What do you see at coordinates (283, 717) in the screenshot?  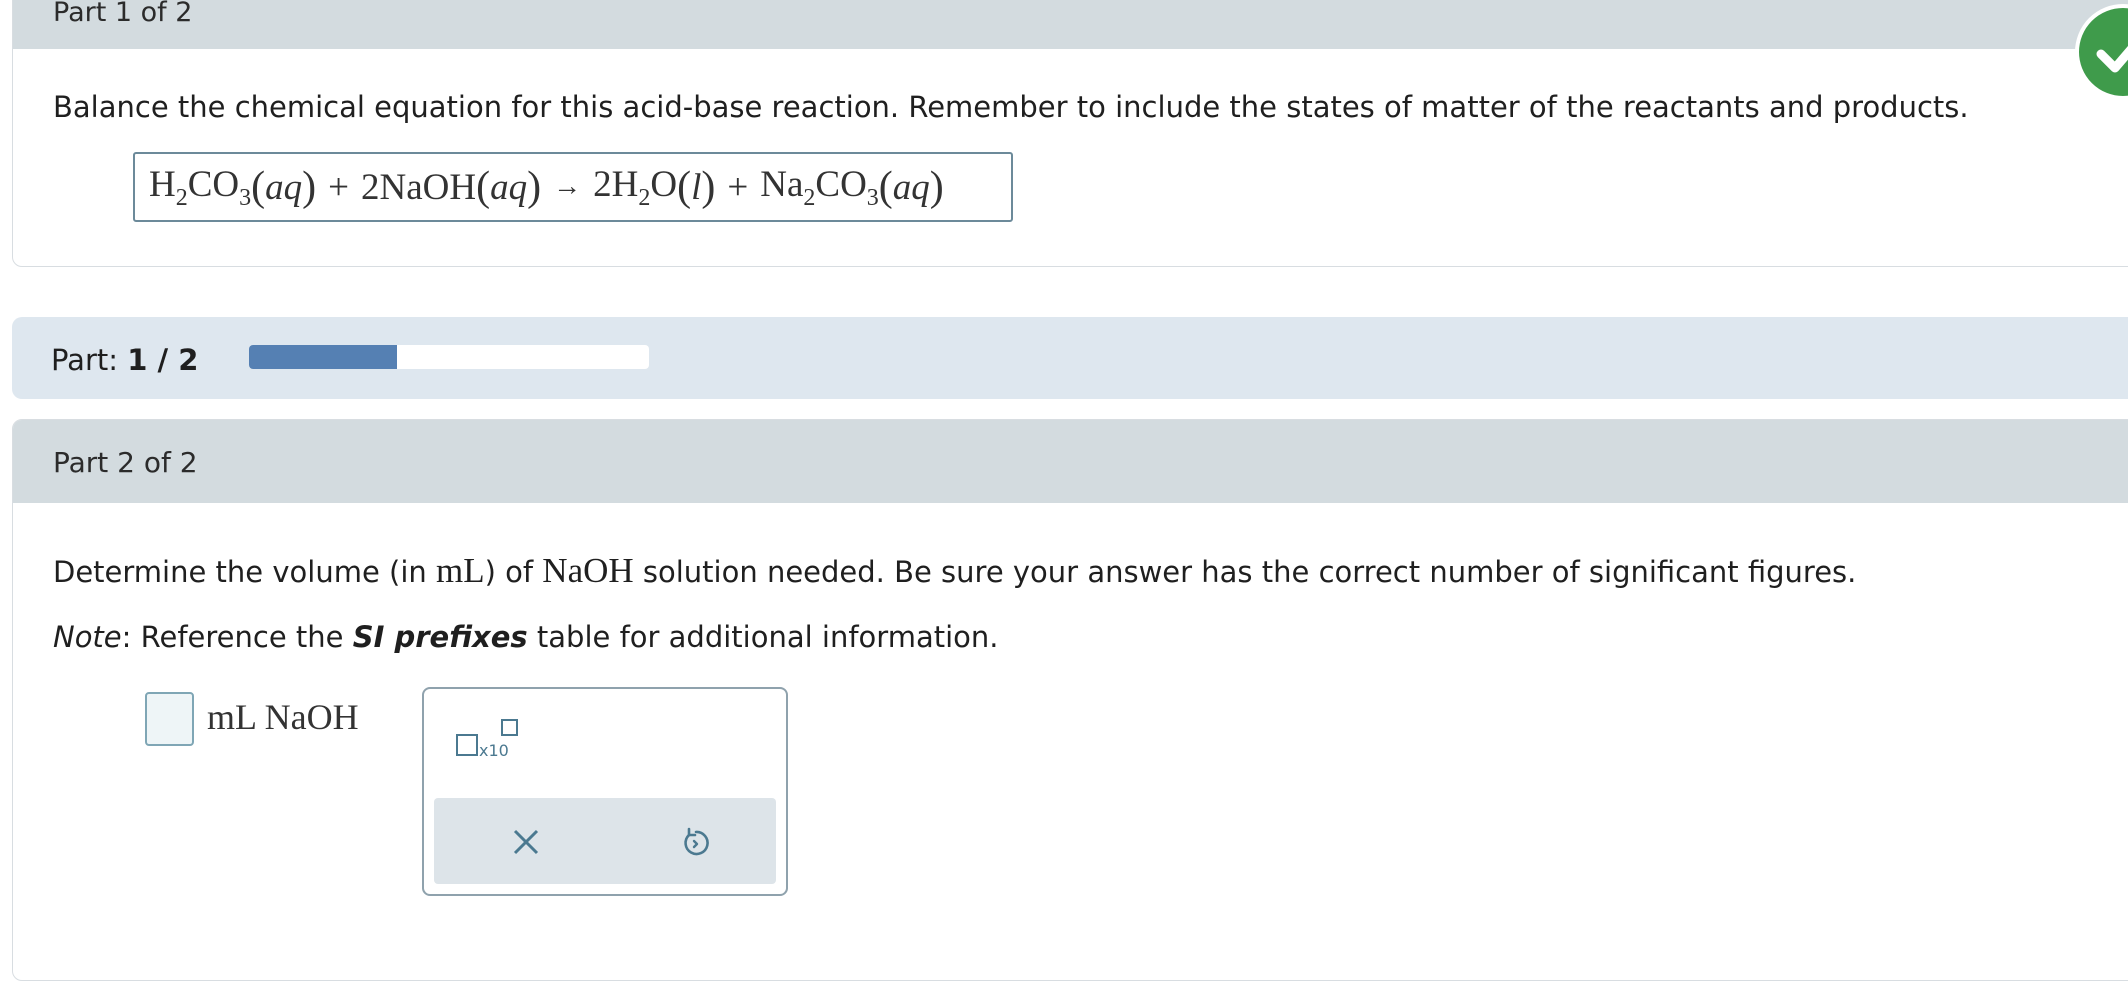 I see `unit-label: mL NaOH` at bounding box center [283, 717].